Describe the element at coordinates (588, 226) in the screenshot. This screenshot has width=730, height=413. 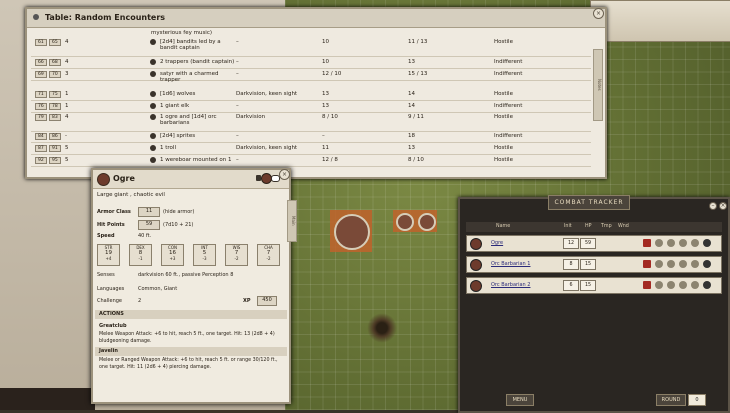
I see `col-hp: HP` at that location.